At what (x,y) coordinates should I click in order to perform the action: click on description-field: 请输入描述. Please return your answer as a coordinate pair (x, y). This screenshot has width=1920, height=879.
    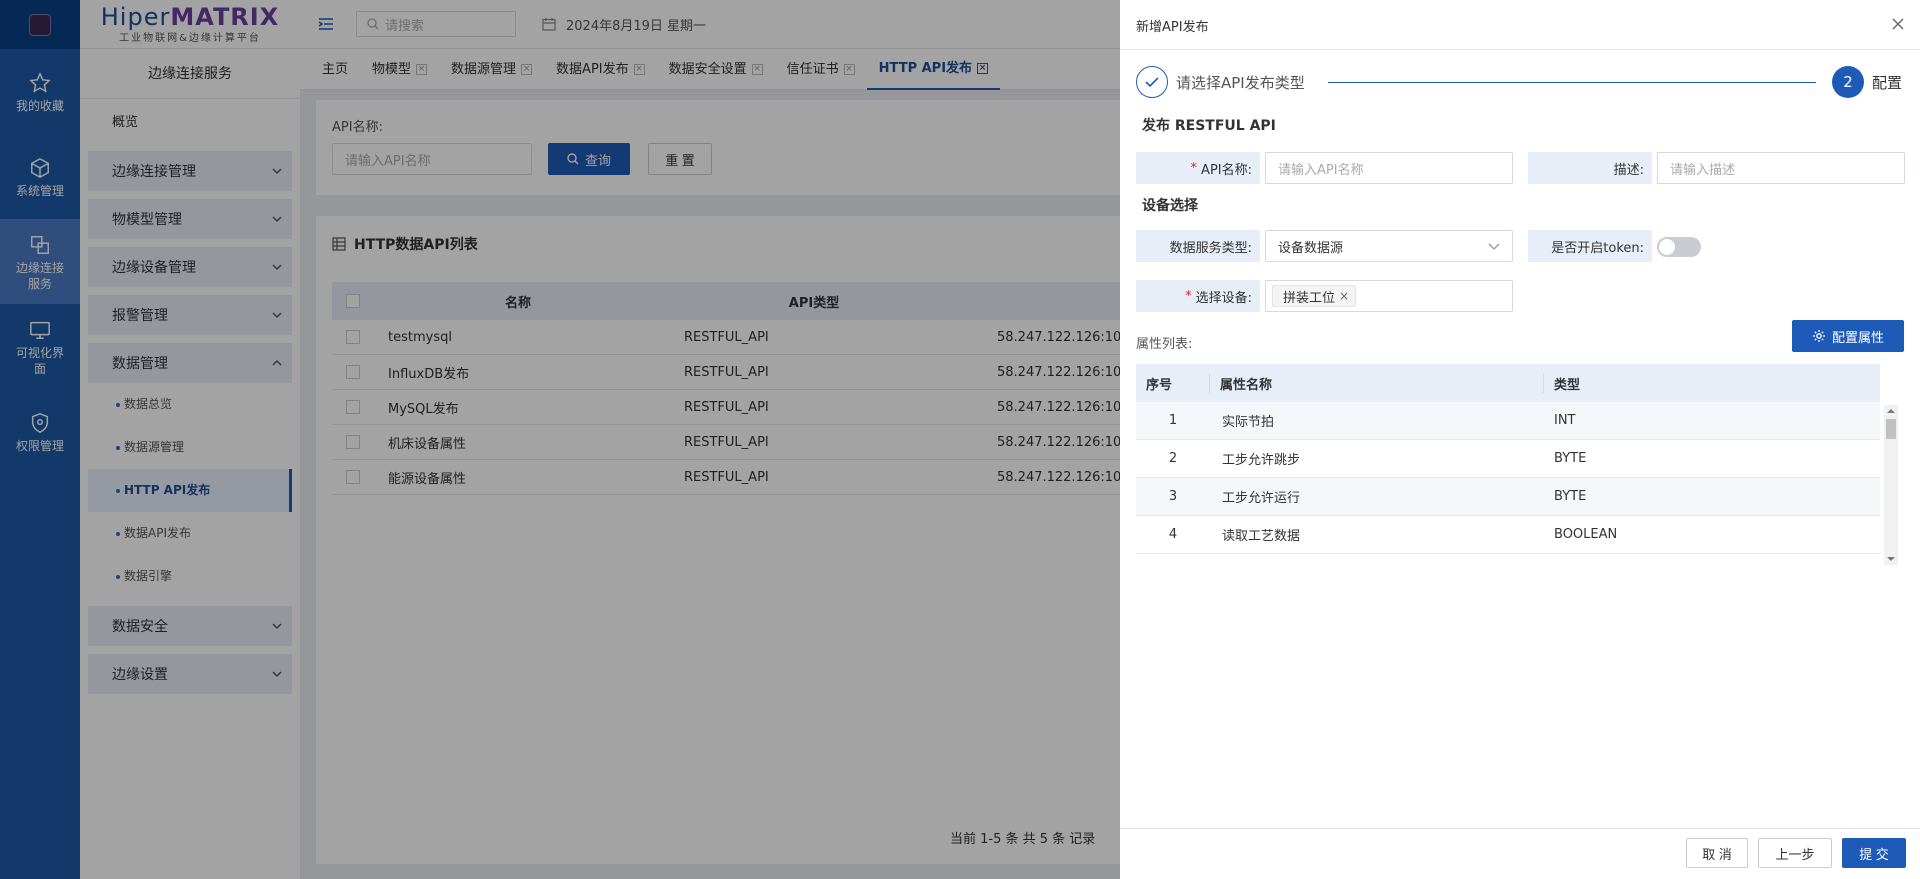
    Looking at the image, I should click on (1781, 168).